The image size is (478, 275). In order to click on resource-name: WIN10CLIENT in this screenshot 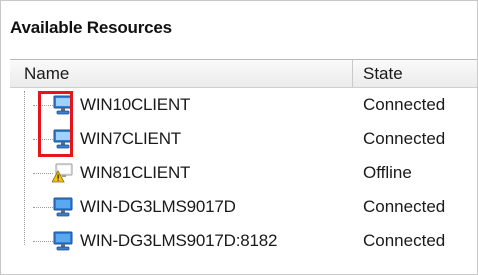, I will do `click(135, 104)`.